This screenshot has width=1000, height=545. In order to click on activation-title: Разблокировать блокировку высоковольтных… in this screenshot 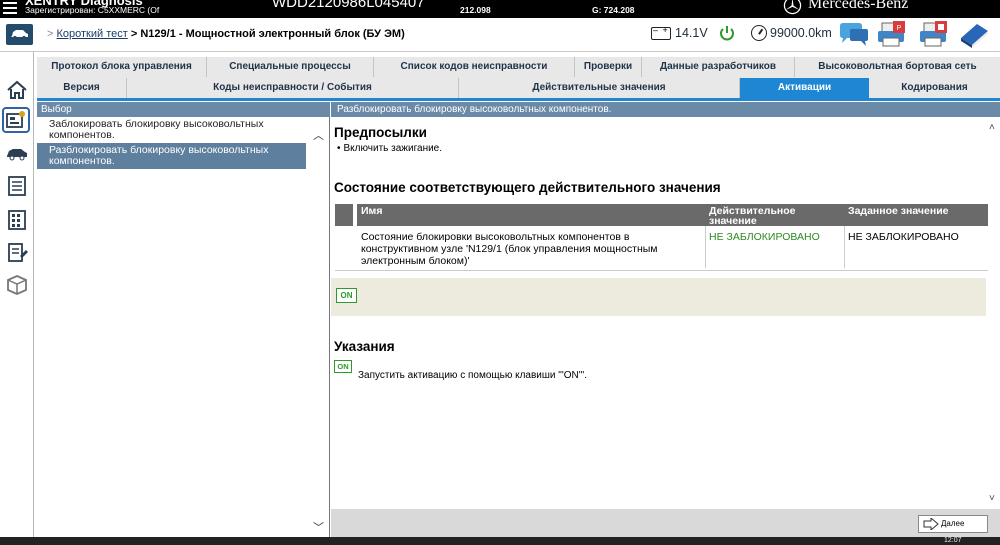, I will do `click(665, 109)`.